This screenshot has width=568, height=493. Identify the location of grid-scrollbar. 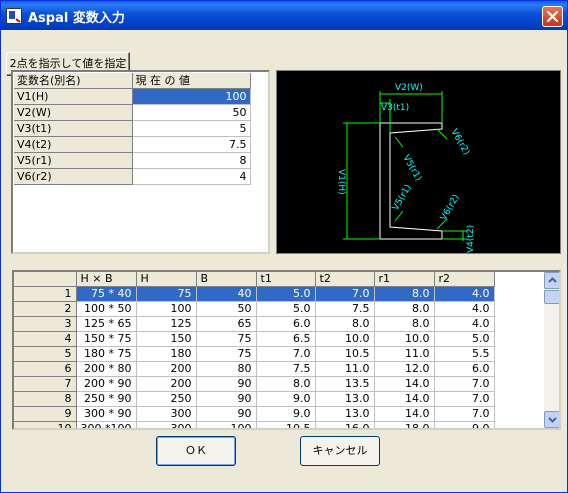
(551, 350).